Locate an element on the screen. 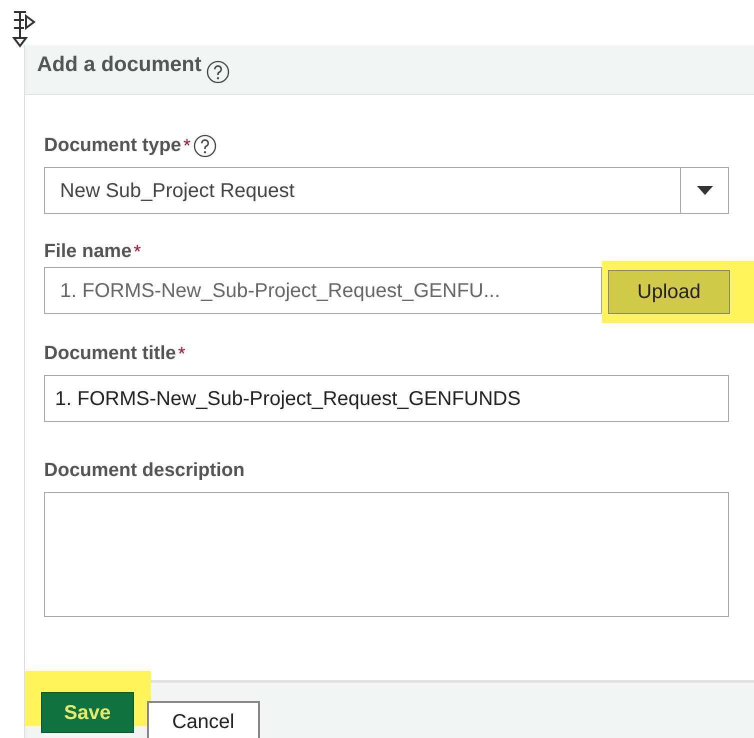 Image resolution: width=754 pixels, height=738 pixels. upload-button: Upload is located at coordinates (669, 292).